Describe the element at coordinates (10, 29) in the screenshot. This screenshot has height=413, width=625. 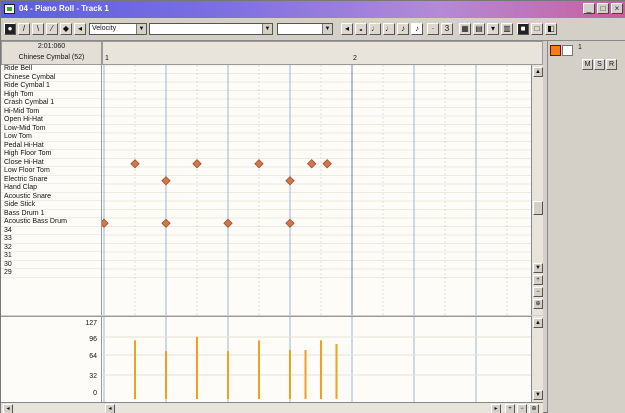
I see `select-tool-icon: ●` at that location.